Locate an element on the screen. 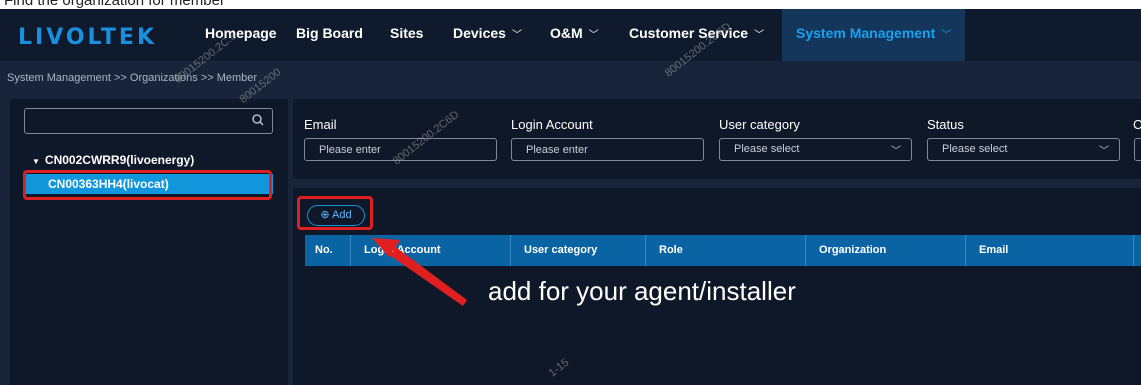  add-button: ⊕ Add is located at coordinates (336, 215).